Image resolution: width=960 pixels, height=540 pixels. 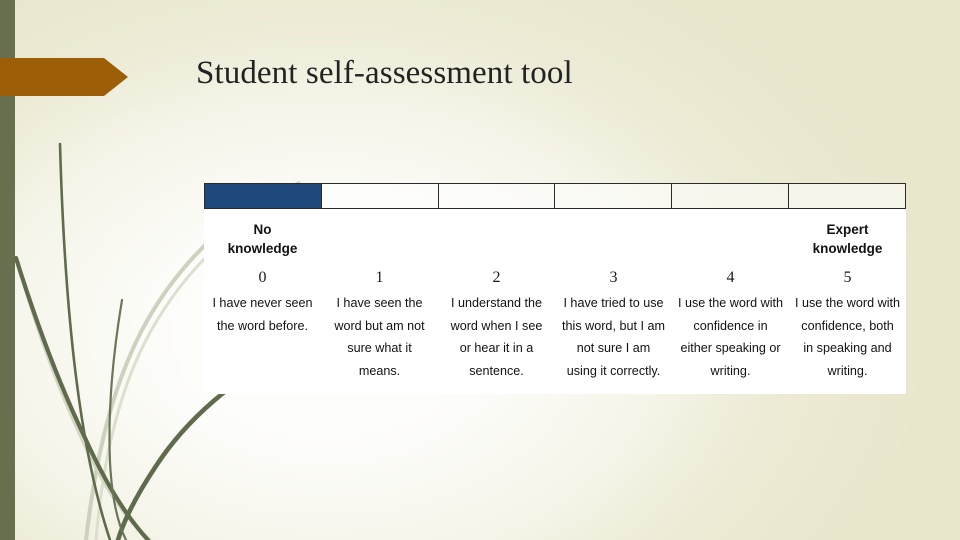 I want to click on banner-arrow-shape, so click(x=64, y=77).